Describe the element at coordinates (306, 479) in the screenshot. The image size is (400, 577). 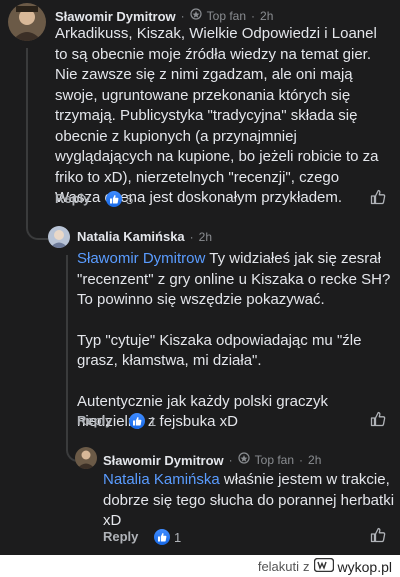
I see `text-line: właśnie jestem w trakcie,` at that location.